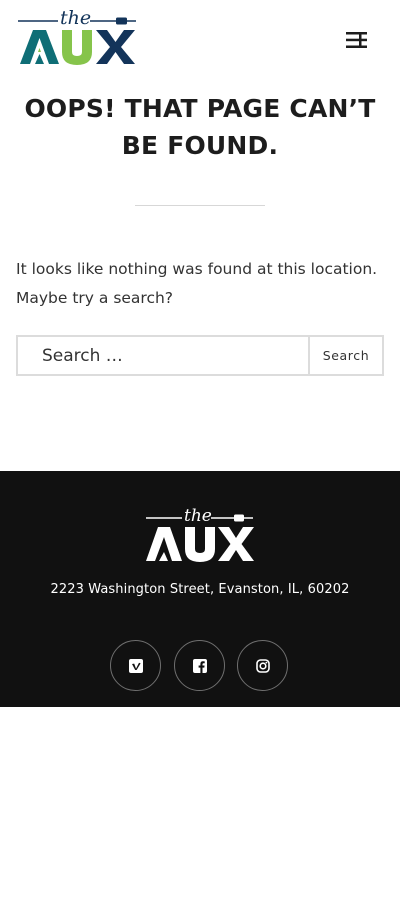 The image size is (400, 900). I want to click on instagram-icon, so click(262, 665).